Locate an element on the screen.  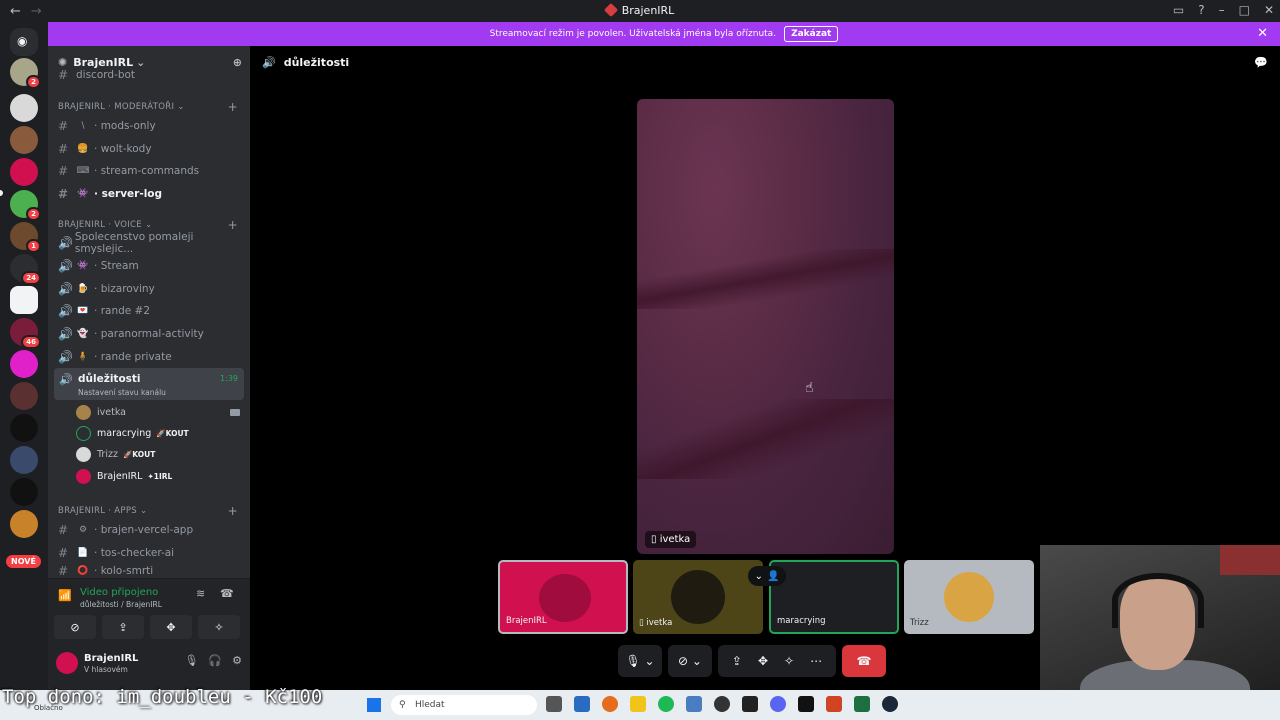
calculator-icon is located at coordinates (694, 704).